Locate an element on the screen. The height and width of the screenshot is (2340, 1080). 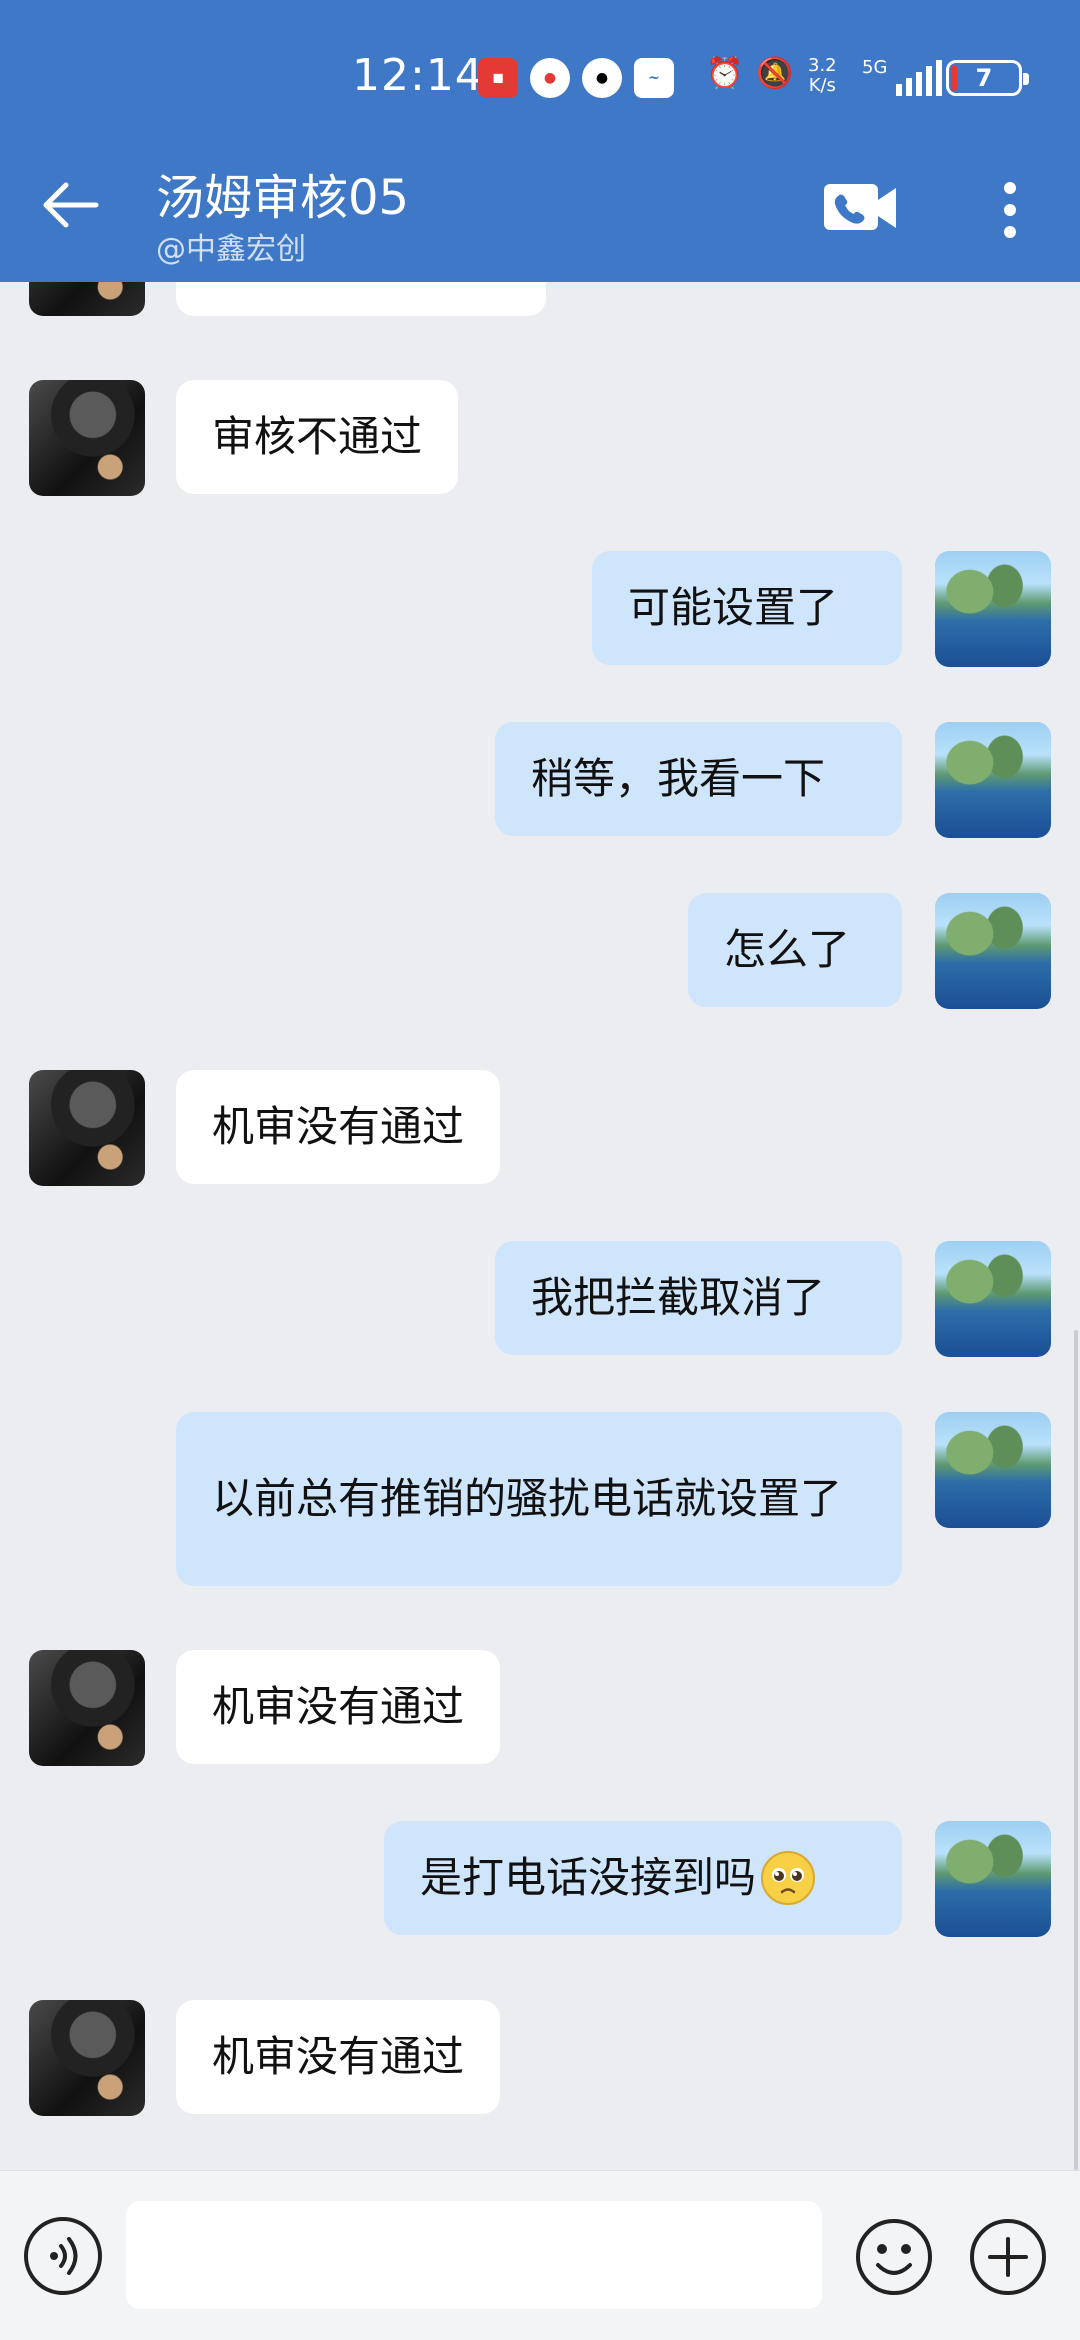
message-bubble-in: 审核不通过 is located at coordinates (317, 437).